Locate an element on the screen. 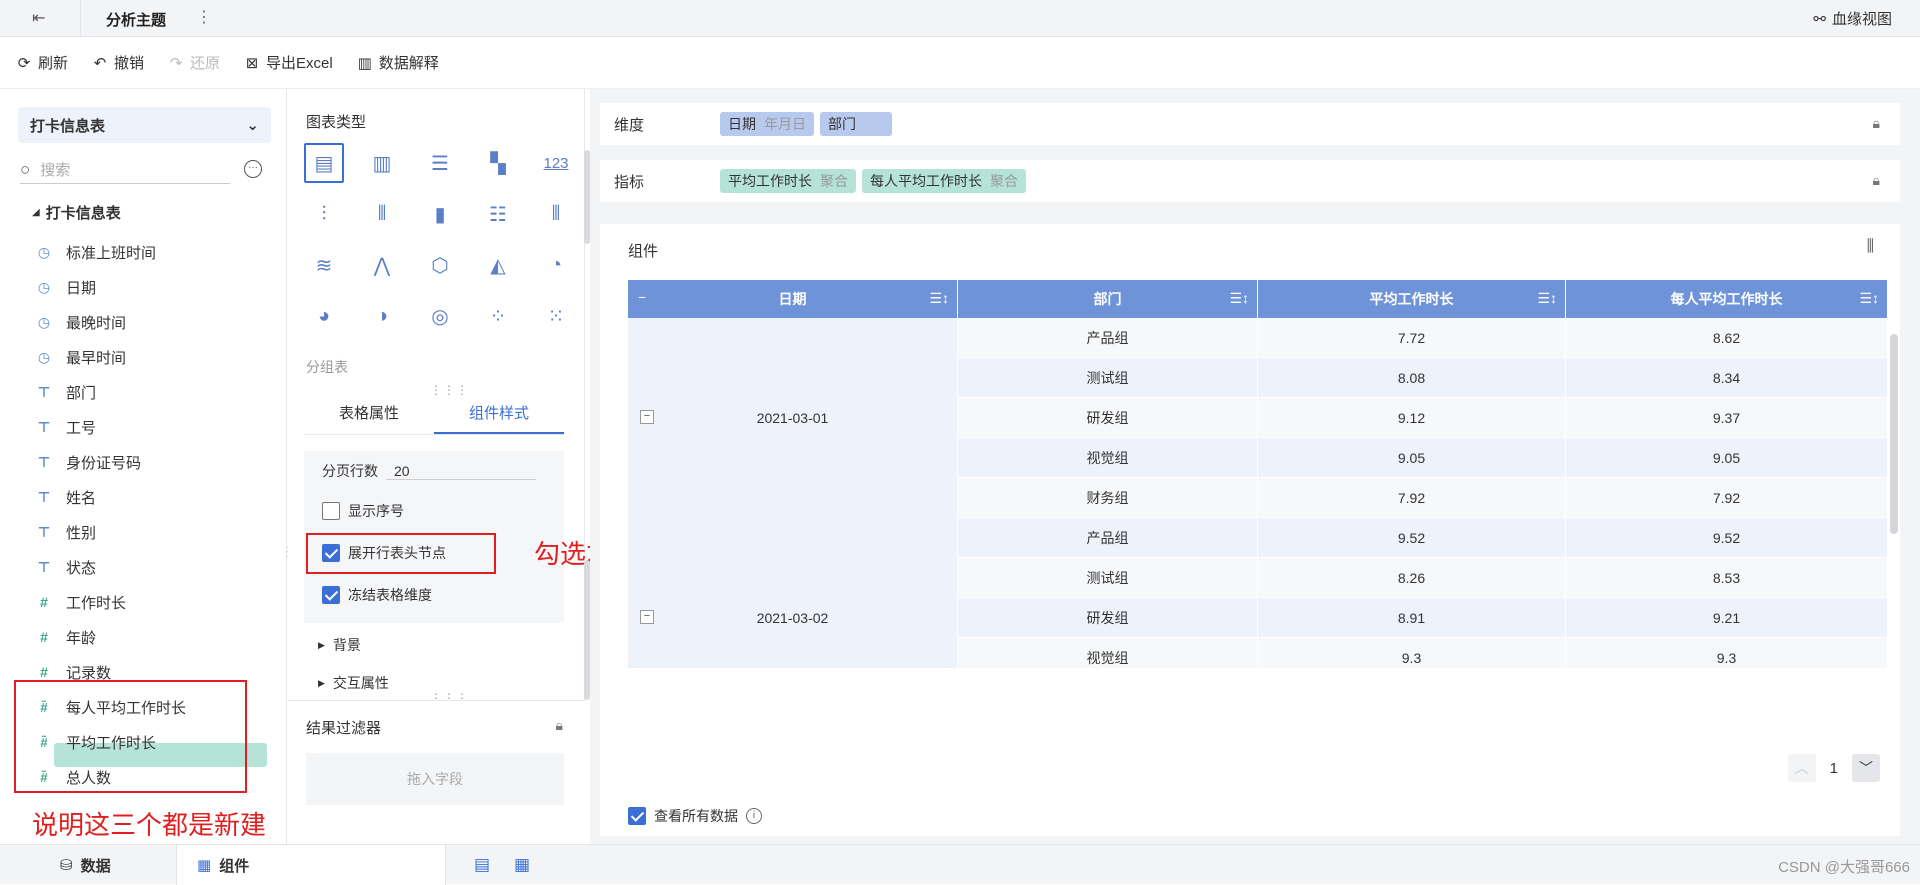 The width and height of the screenshot is (1920, 885). pill-sub: 年月日 is located at coordinates (785, 124).